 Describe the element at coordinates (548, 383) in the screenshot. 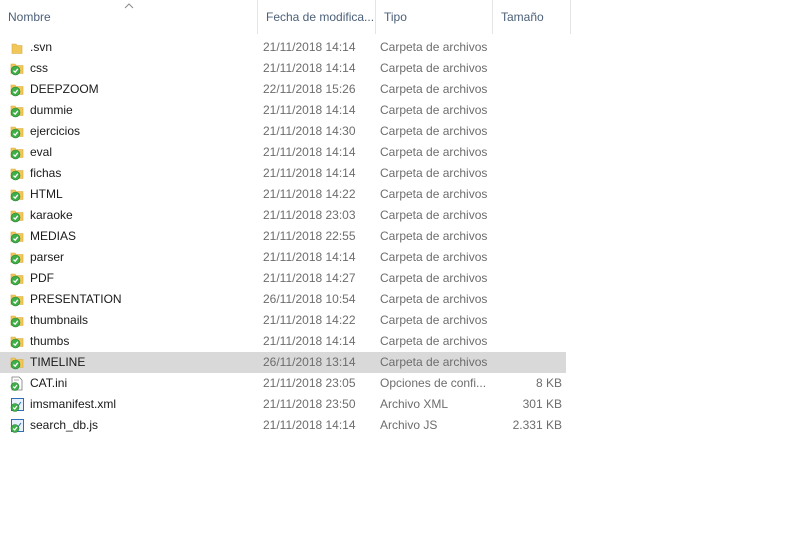

I see `file-size: 8 KB` at that location.